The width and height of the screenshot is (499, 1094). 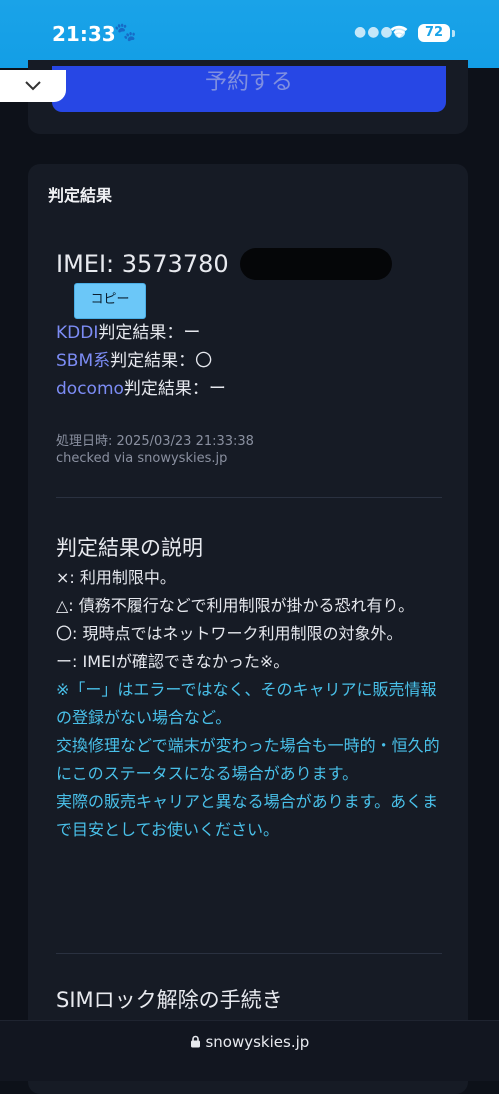 I want to click on processed-time: 処理日時: 2025/03/23 21:33:38, so click(x=155, y=441).